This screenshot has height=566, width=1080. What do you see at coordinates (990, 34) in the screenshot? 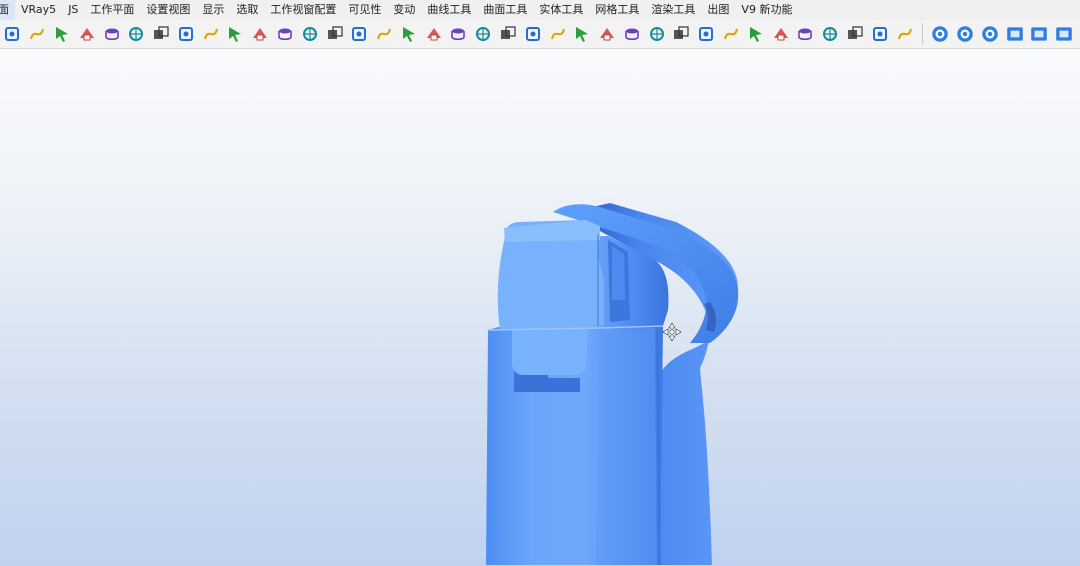
I see `view-right-icon` at bounding box center [990, 34].